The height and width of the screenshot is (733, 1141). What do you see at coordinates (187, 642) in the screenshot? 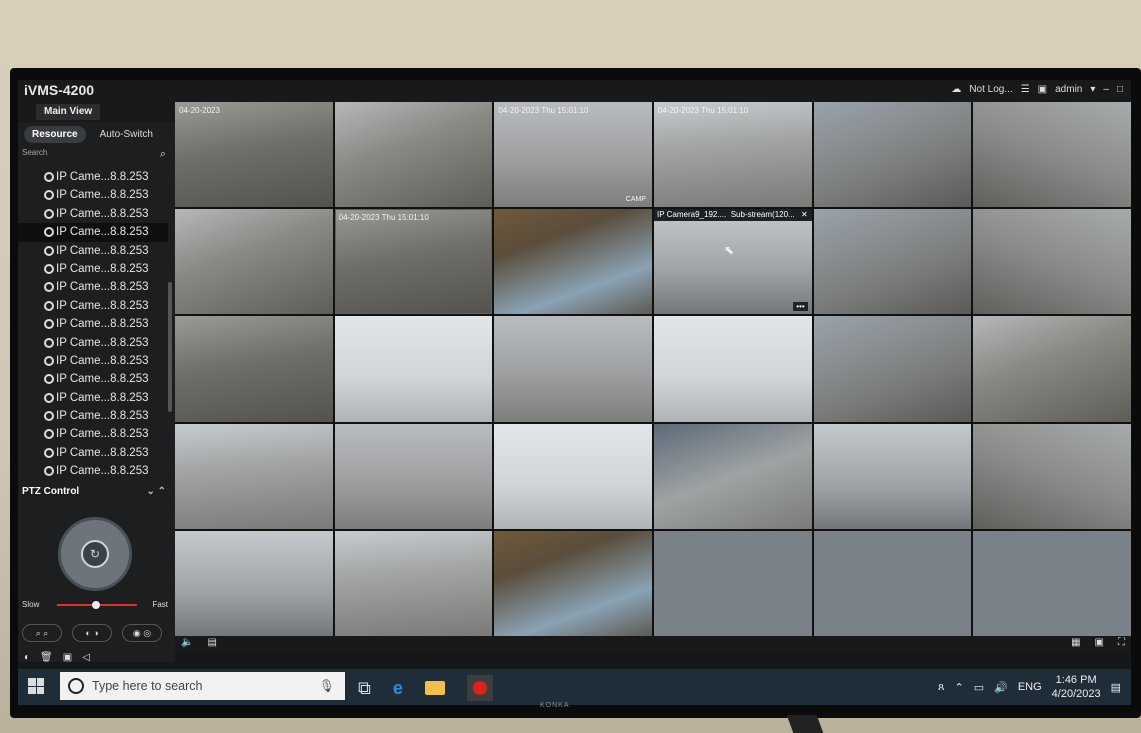
I see `volume-icon: 🔈` at bounding box center [187, 642].